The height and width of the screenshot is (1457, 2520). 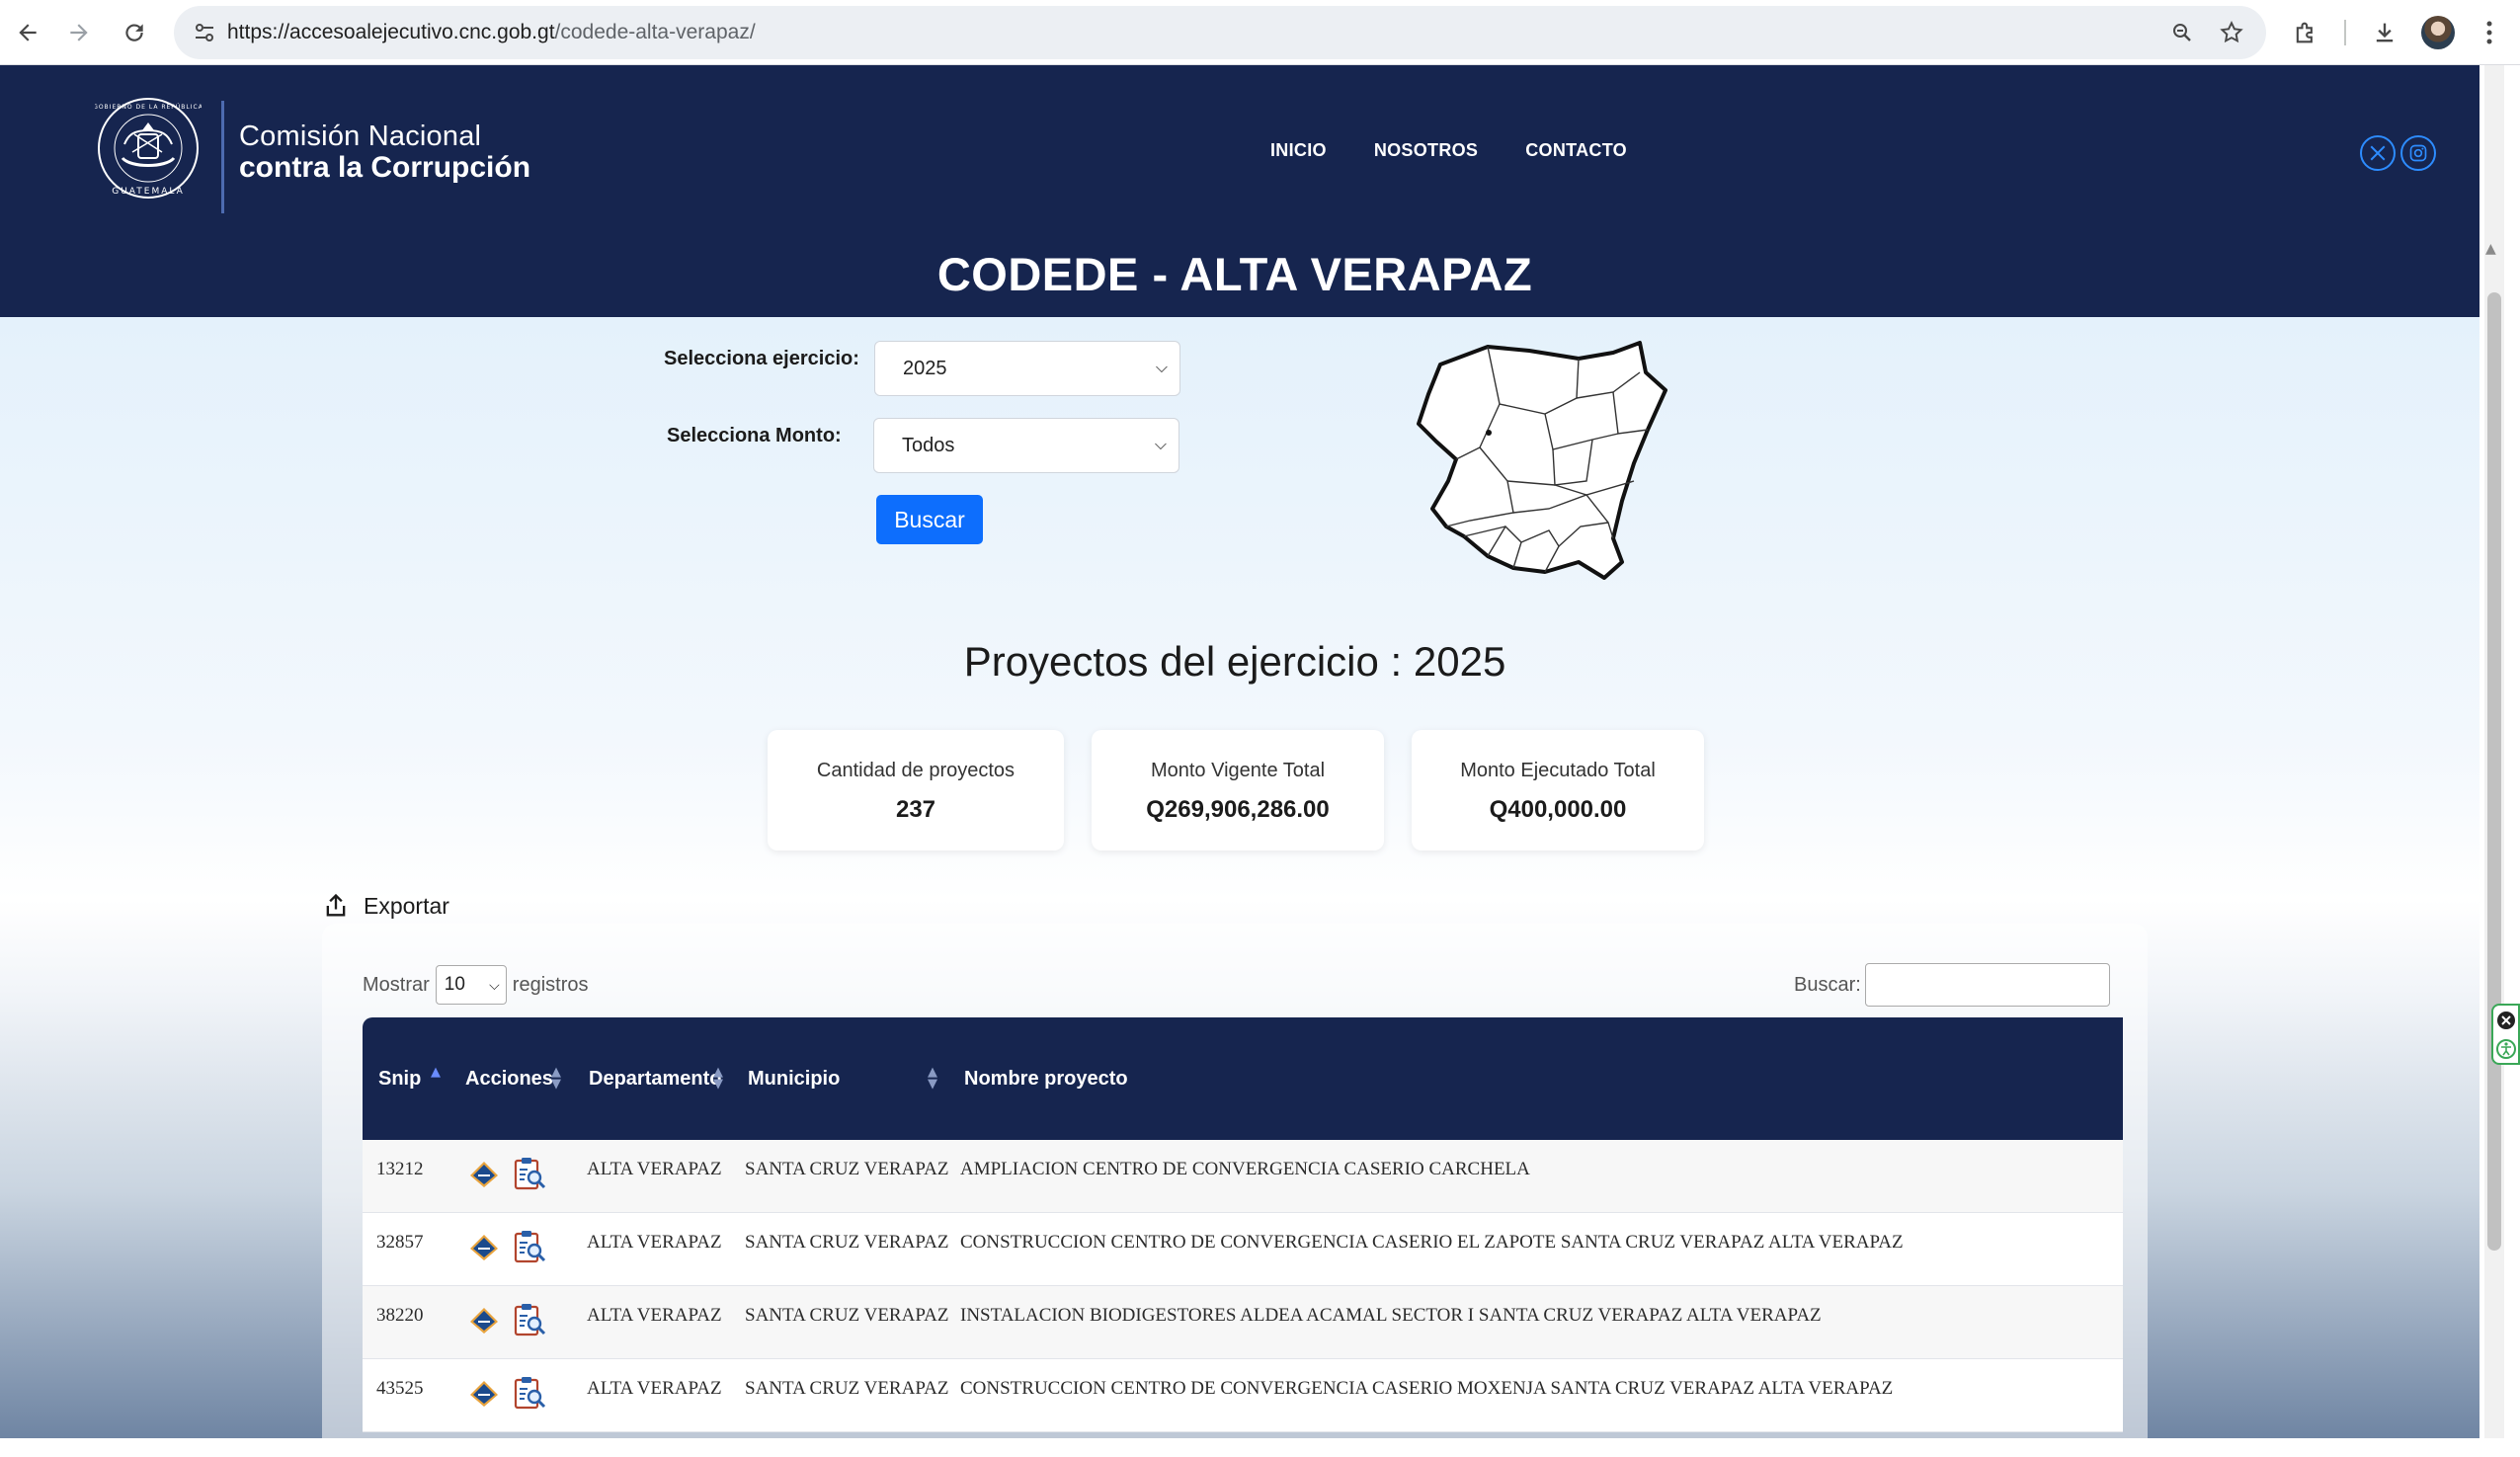 I want to click on stat-card-cantidad: Cantidad de proyectos 237, so click(x=916, y=790).